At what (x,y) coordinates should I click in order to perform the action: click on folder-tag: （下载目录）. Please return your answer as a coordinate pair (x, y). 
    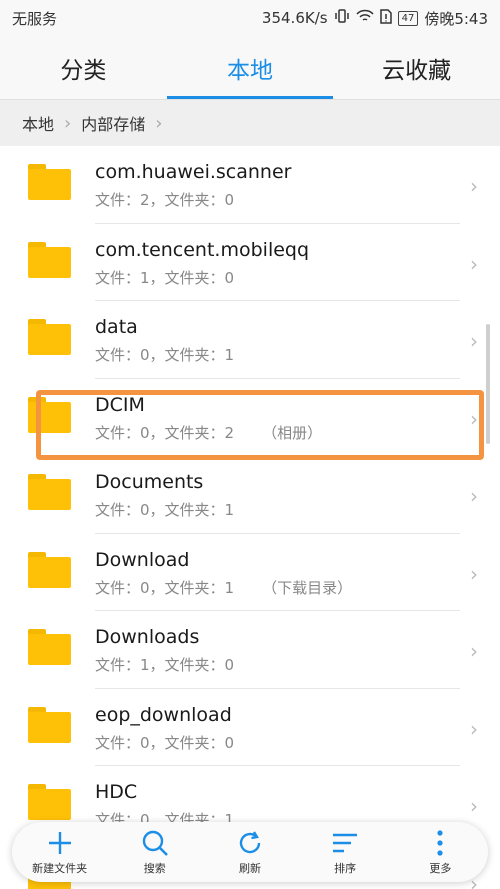
    Looking at the image, I should click on (307, 587).